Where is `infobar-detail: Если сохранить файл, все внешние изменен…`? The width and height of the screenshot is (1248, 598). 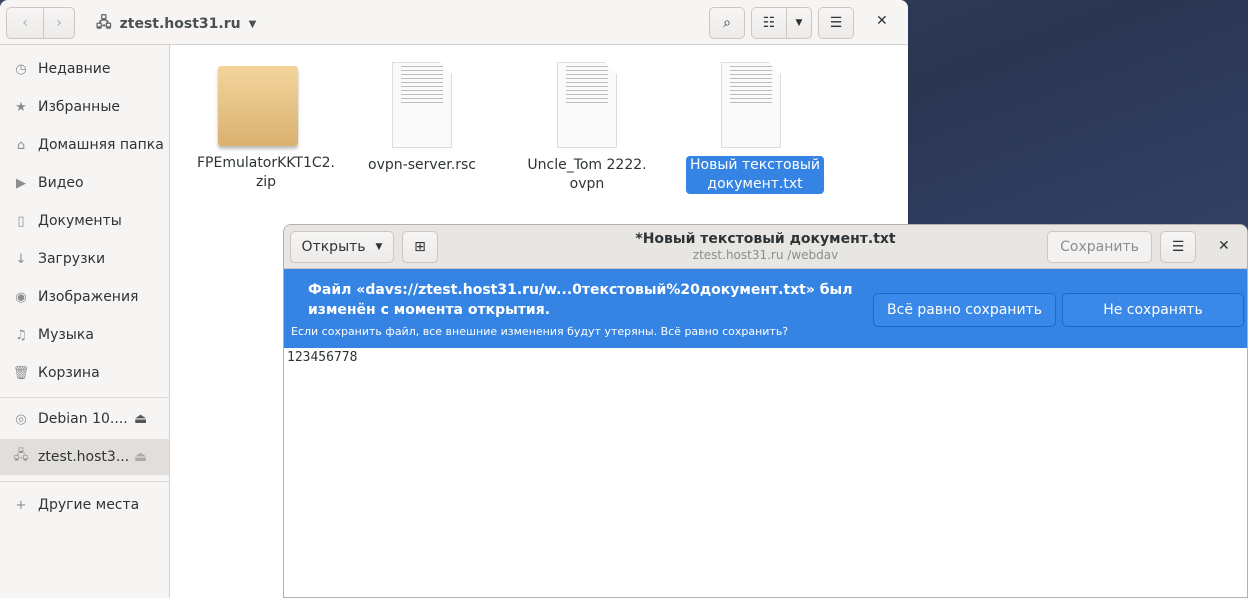 infobar-detail: Если сохранить файл, все внешние изменен… is located at coordinates (540, 331).